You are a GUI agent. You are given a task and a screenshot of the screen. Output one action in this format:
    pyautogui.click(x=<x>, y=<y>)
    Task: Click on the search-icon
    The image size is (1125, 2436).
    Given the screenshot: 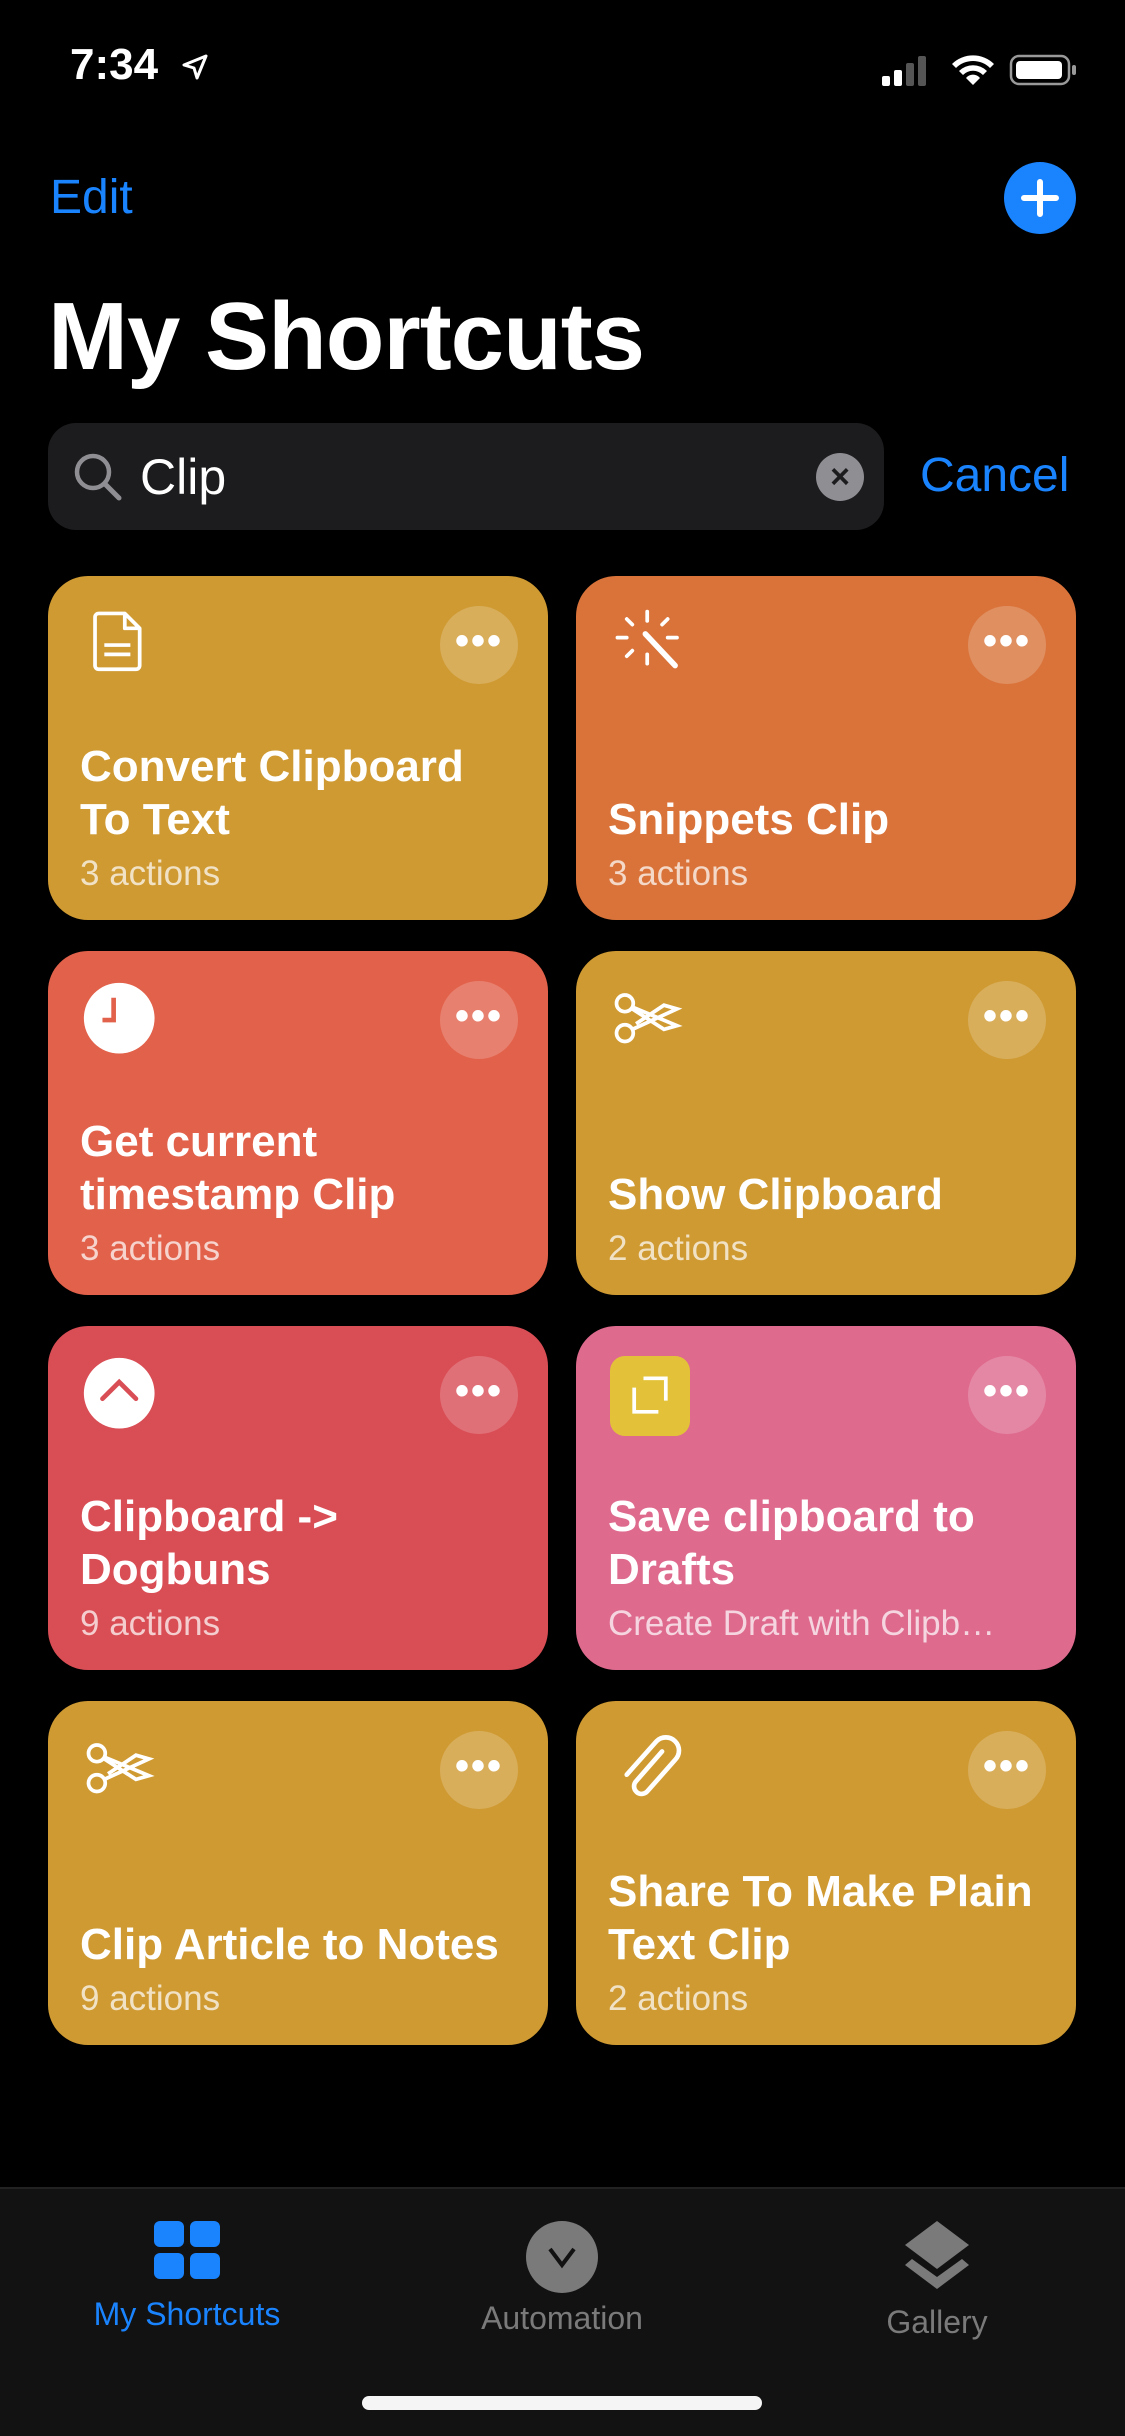 What is the action you would take?
    pyautogui.click(x=98, y=477)
    